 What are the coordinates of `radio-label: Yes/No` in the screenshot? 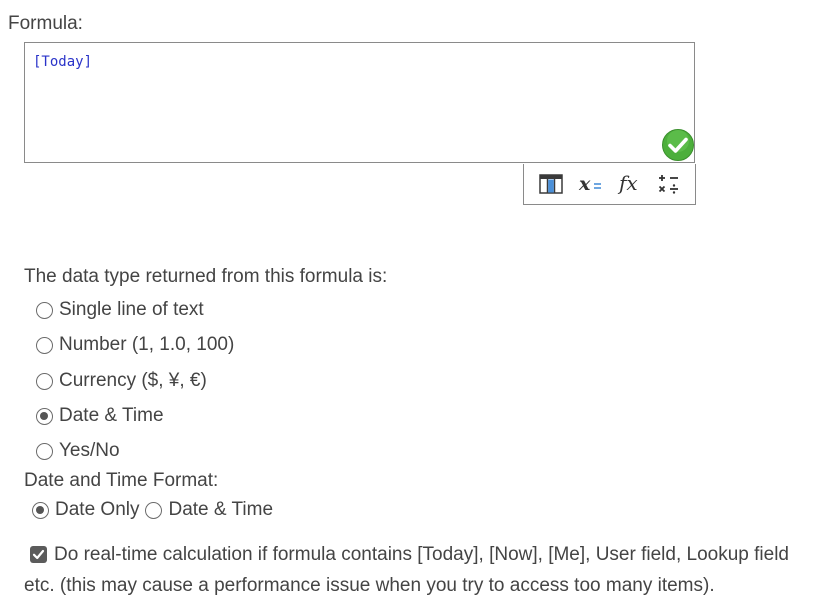 It's located at (89, 450).